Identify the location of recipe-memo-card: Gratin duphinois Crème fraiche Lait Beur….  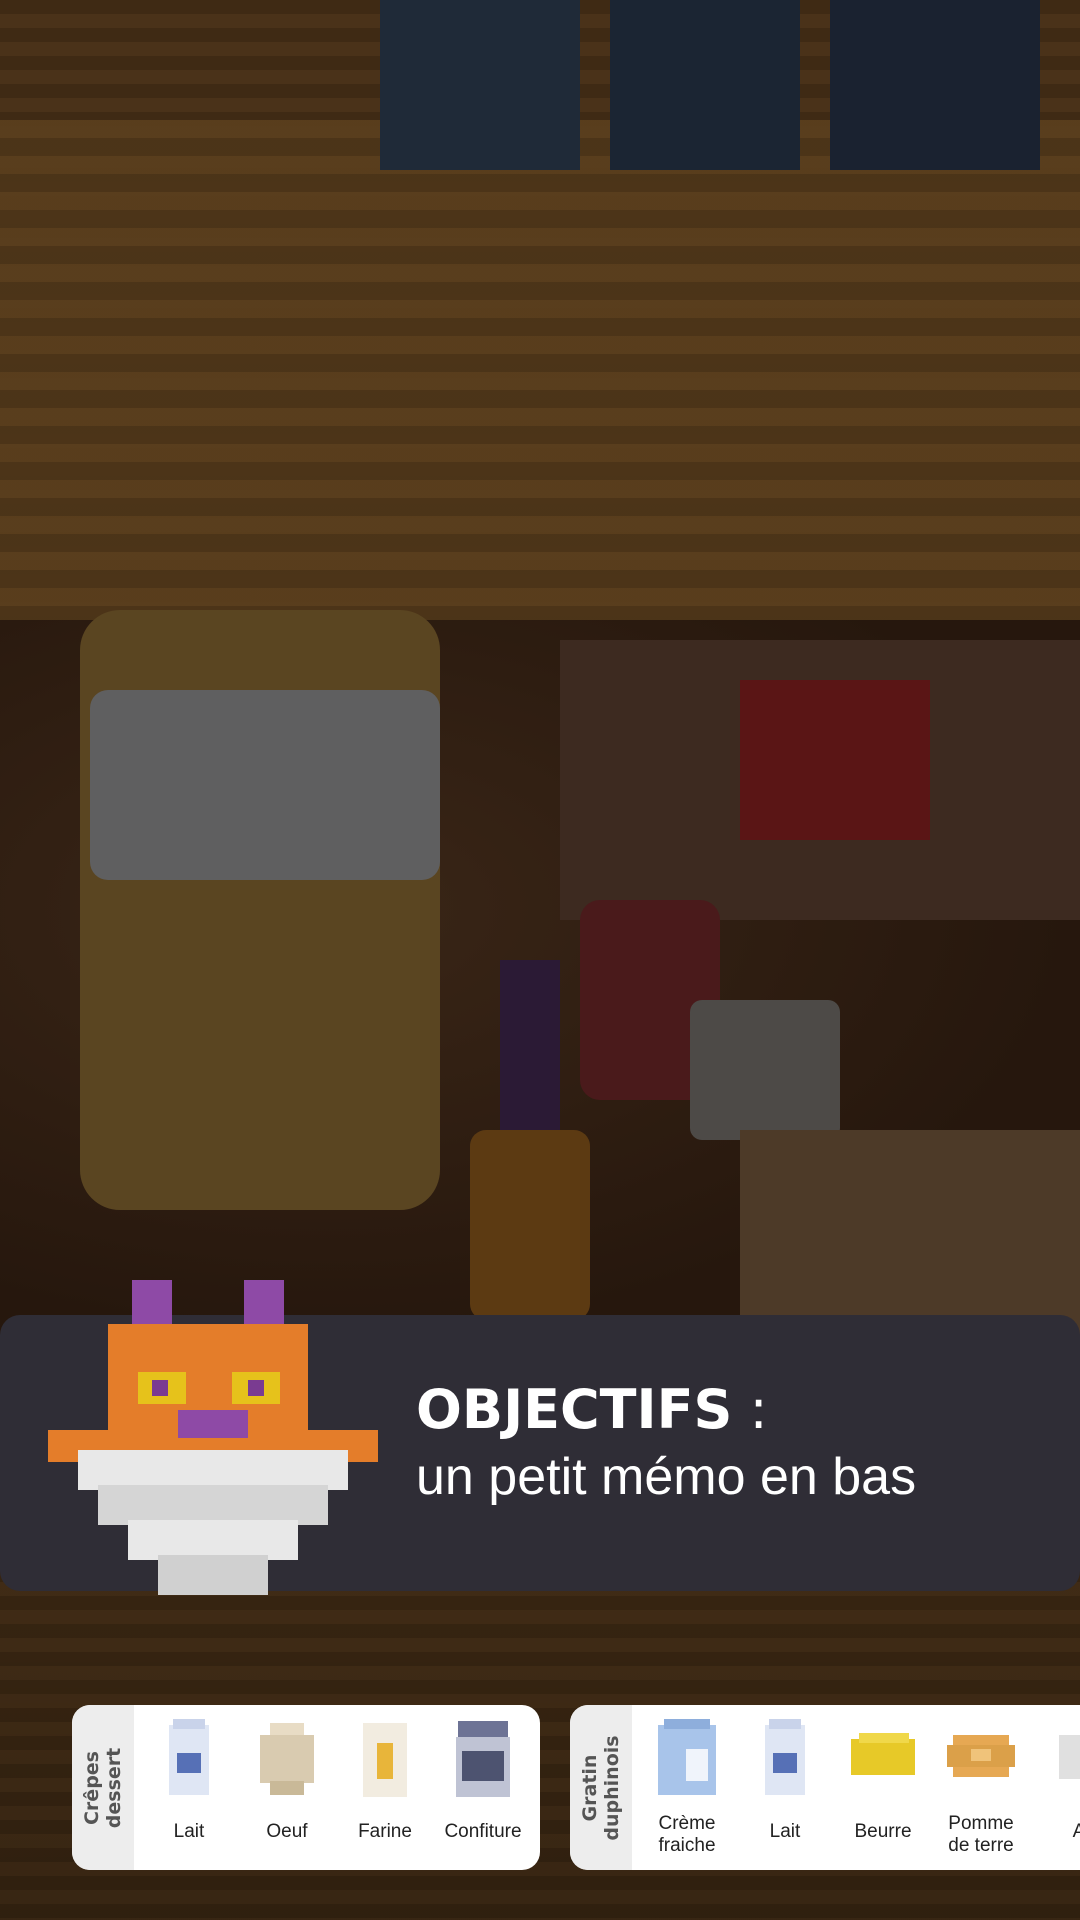
(825, 1787).